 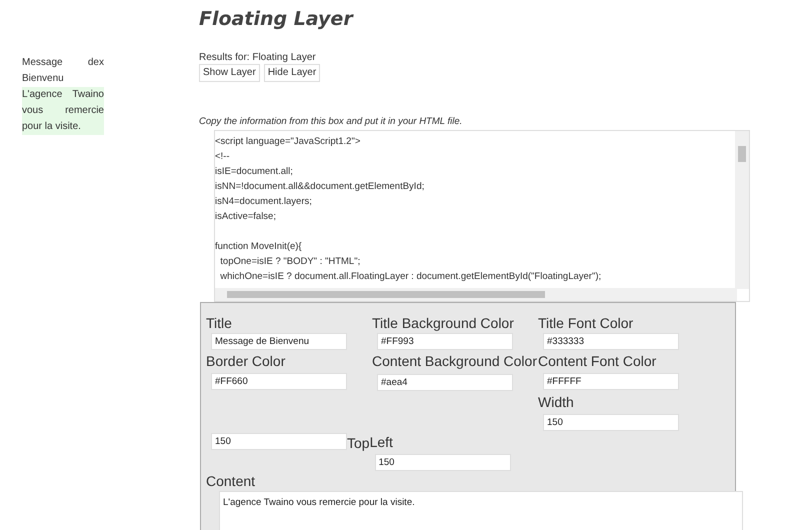 What do you see at coordinates (277, 19) in the screenshot?
I see `page-heading: Floating Layer` at bounding box center [277, 19].